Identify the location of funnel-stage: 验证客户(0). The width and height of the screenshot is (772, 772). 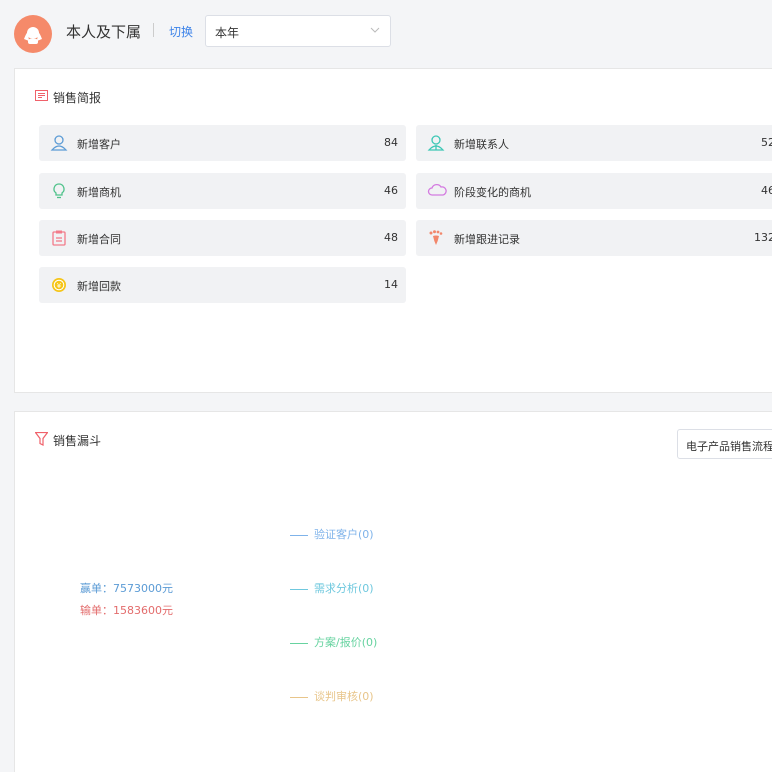
(332, 534).